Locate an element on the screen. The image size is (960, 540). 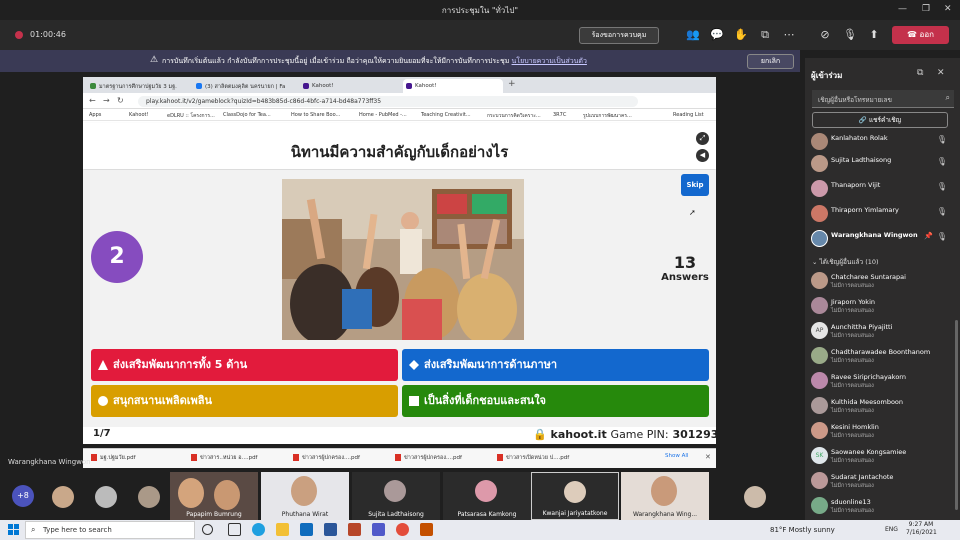
file-explorer-icon is located at coordinates (282, 529).